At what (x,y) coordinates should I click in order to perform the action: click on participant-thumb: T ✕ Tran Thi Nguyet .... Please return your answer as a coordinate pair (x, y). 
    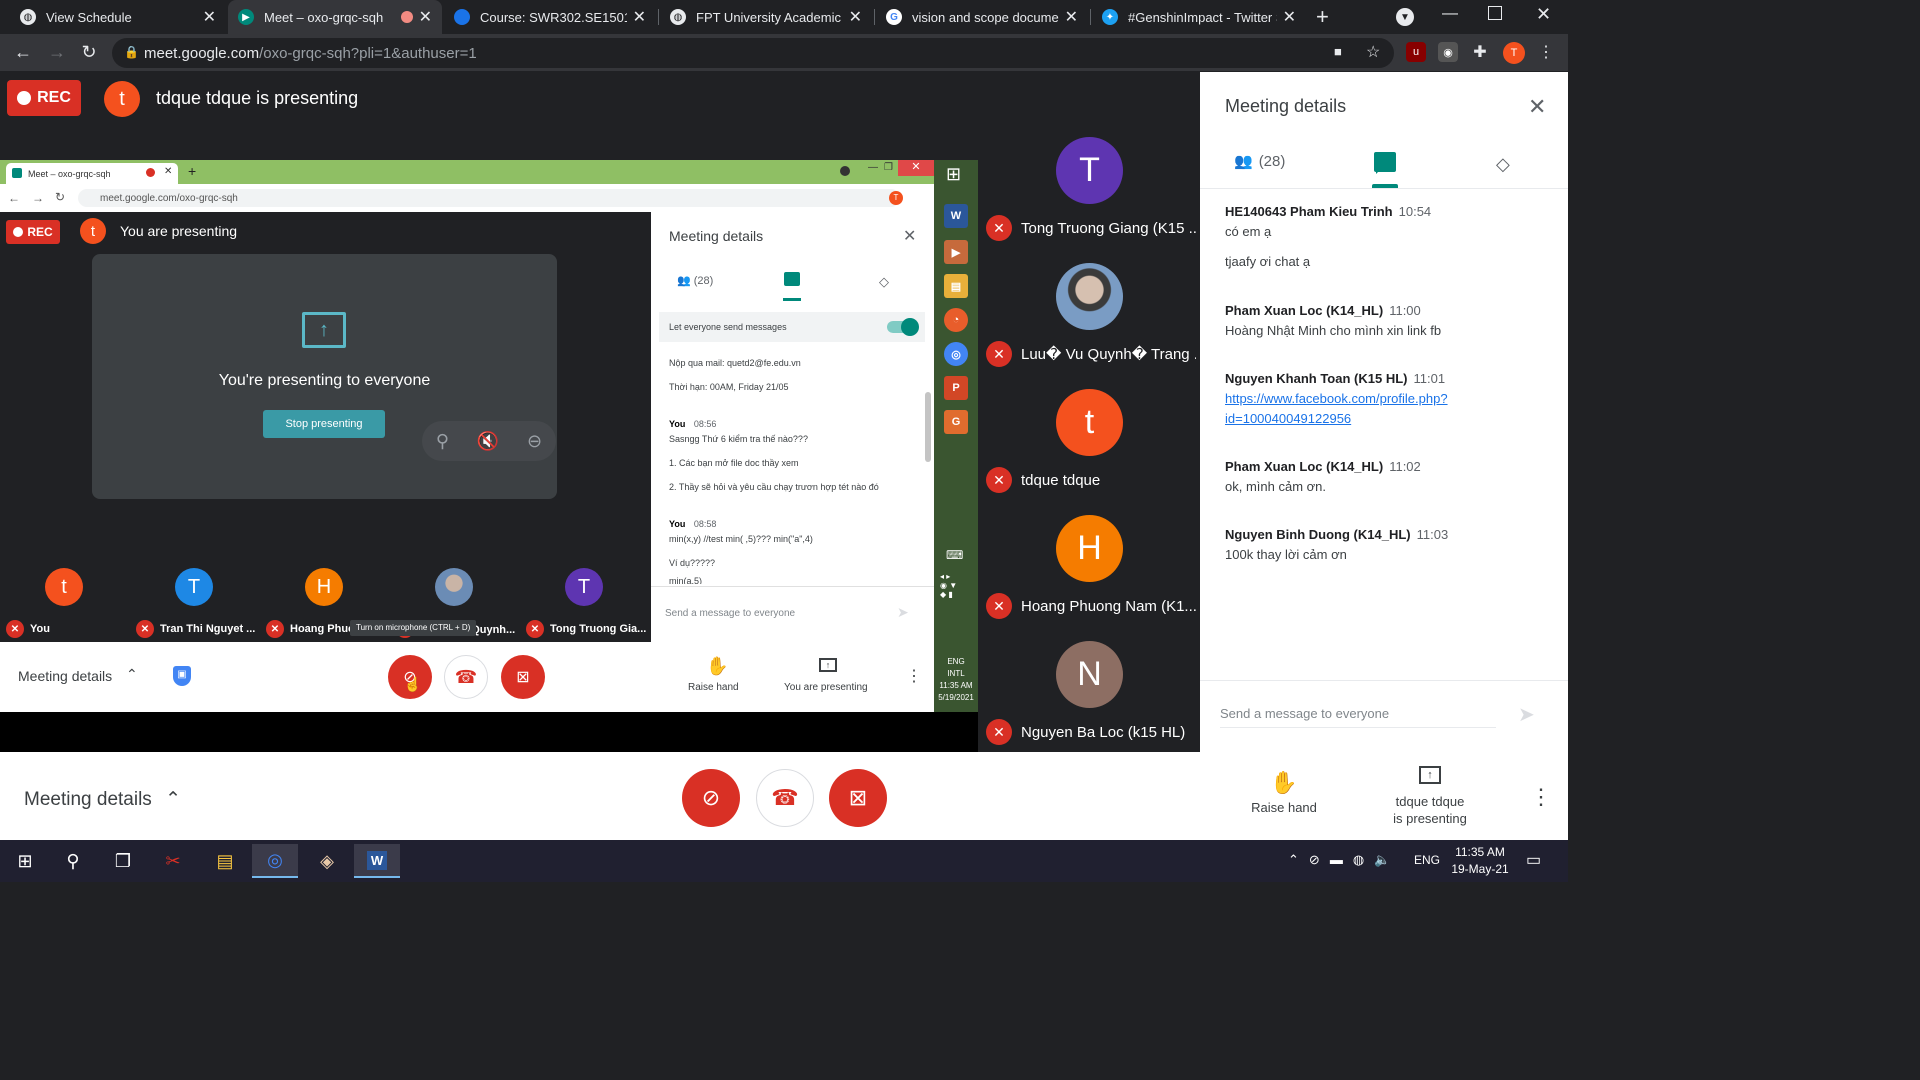
    Looking at the image, I should click on (195, 603).